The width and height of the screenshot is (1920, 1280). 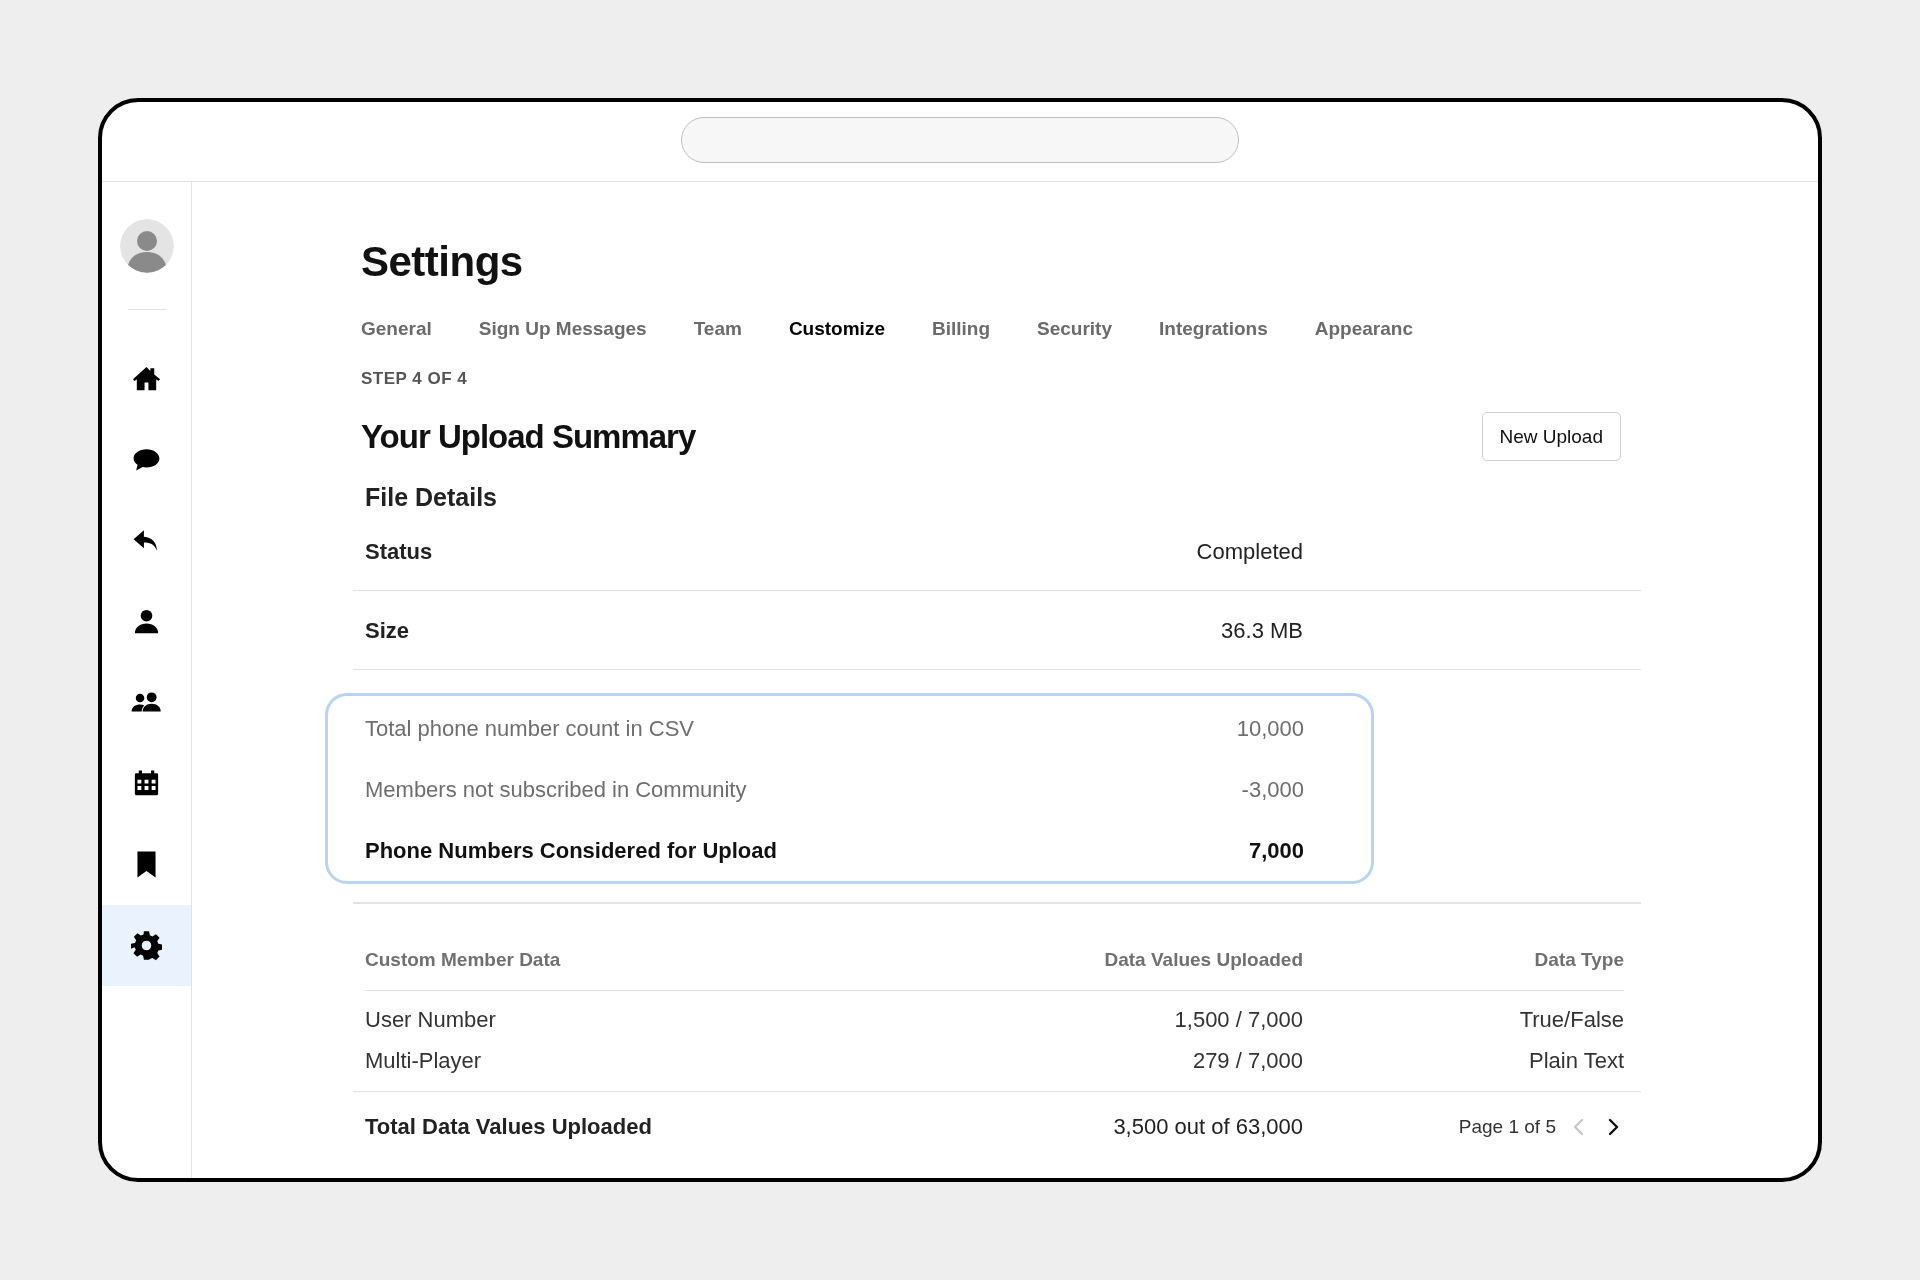 What do you see at coordinates (836, 329) in the screenshot?
I see `settings-tab: Customize` at bounding box center [836, 329].